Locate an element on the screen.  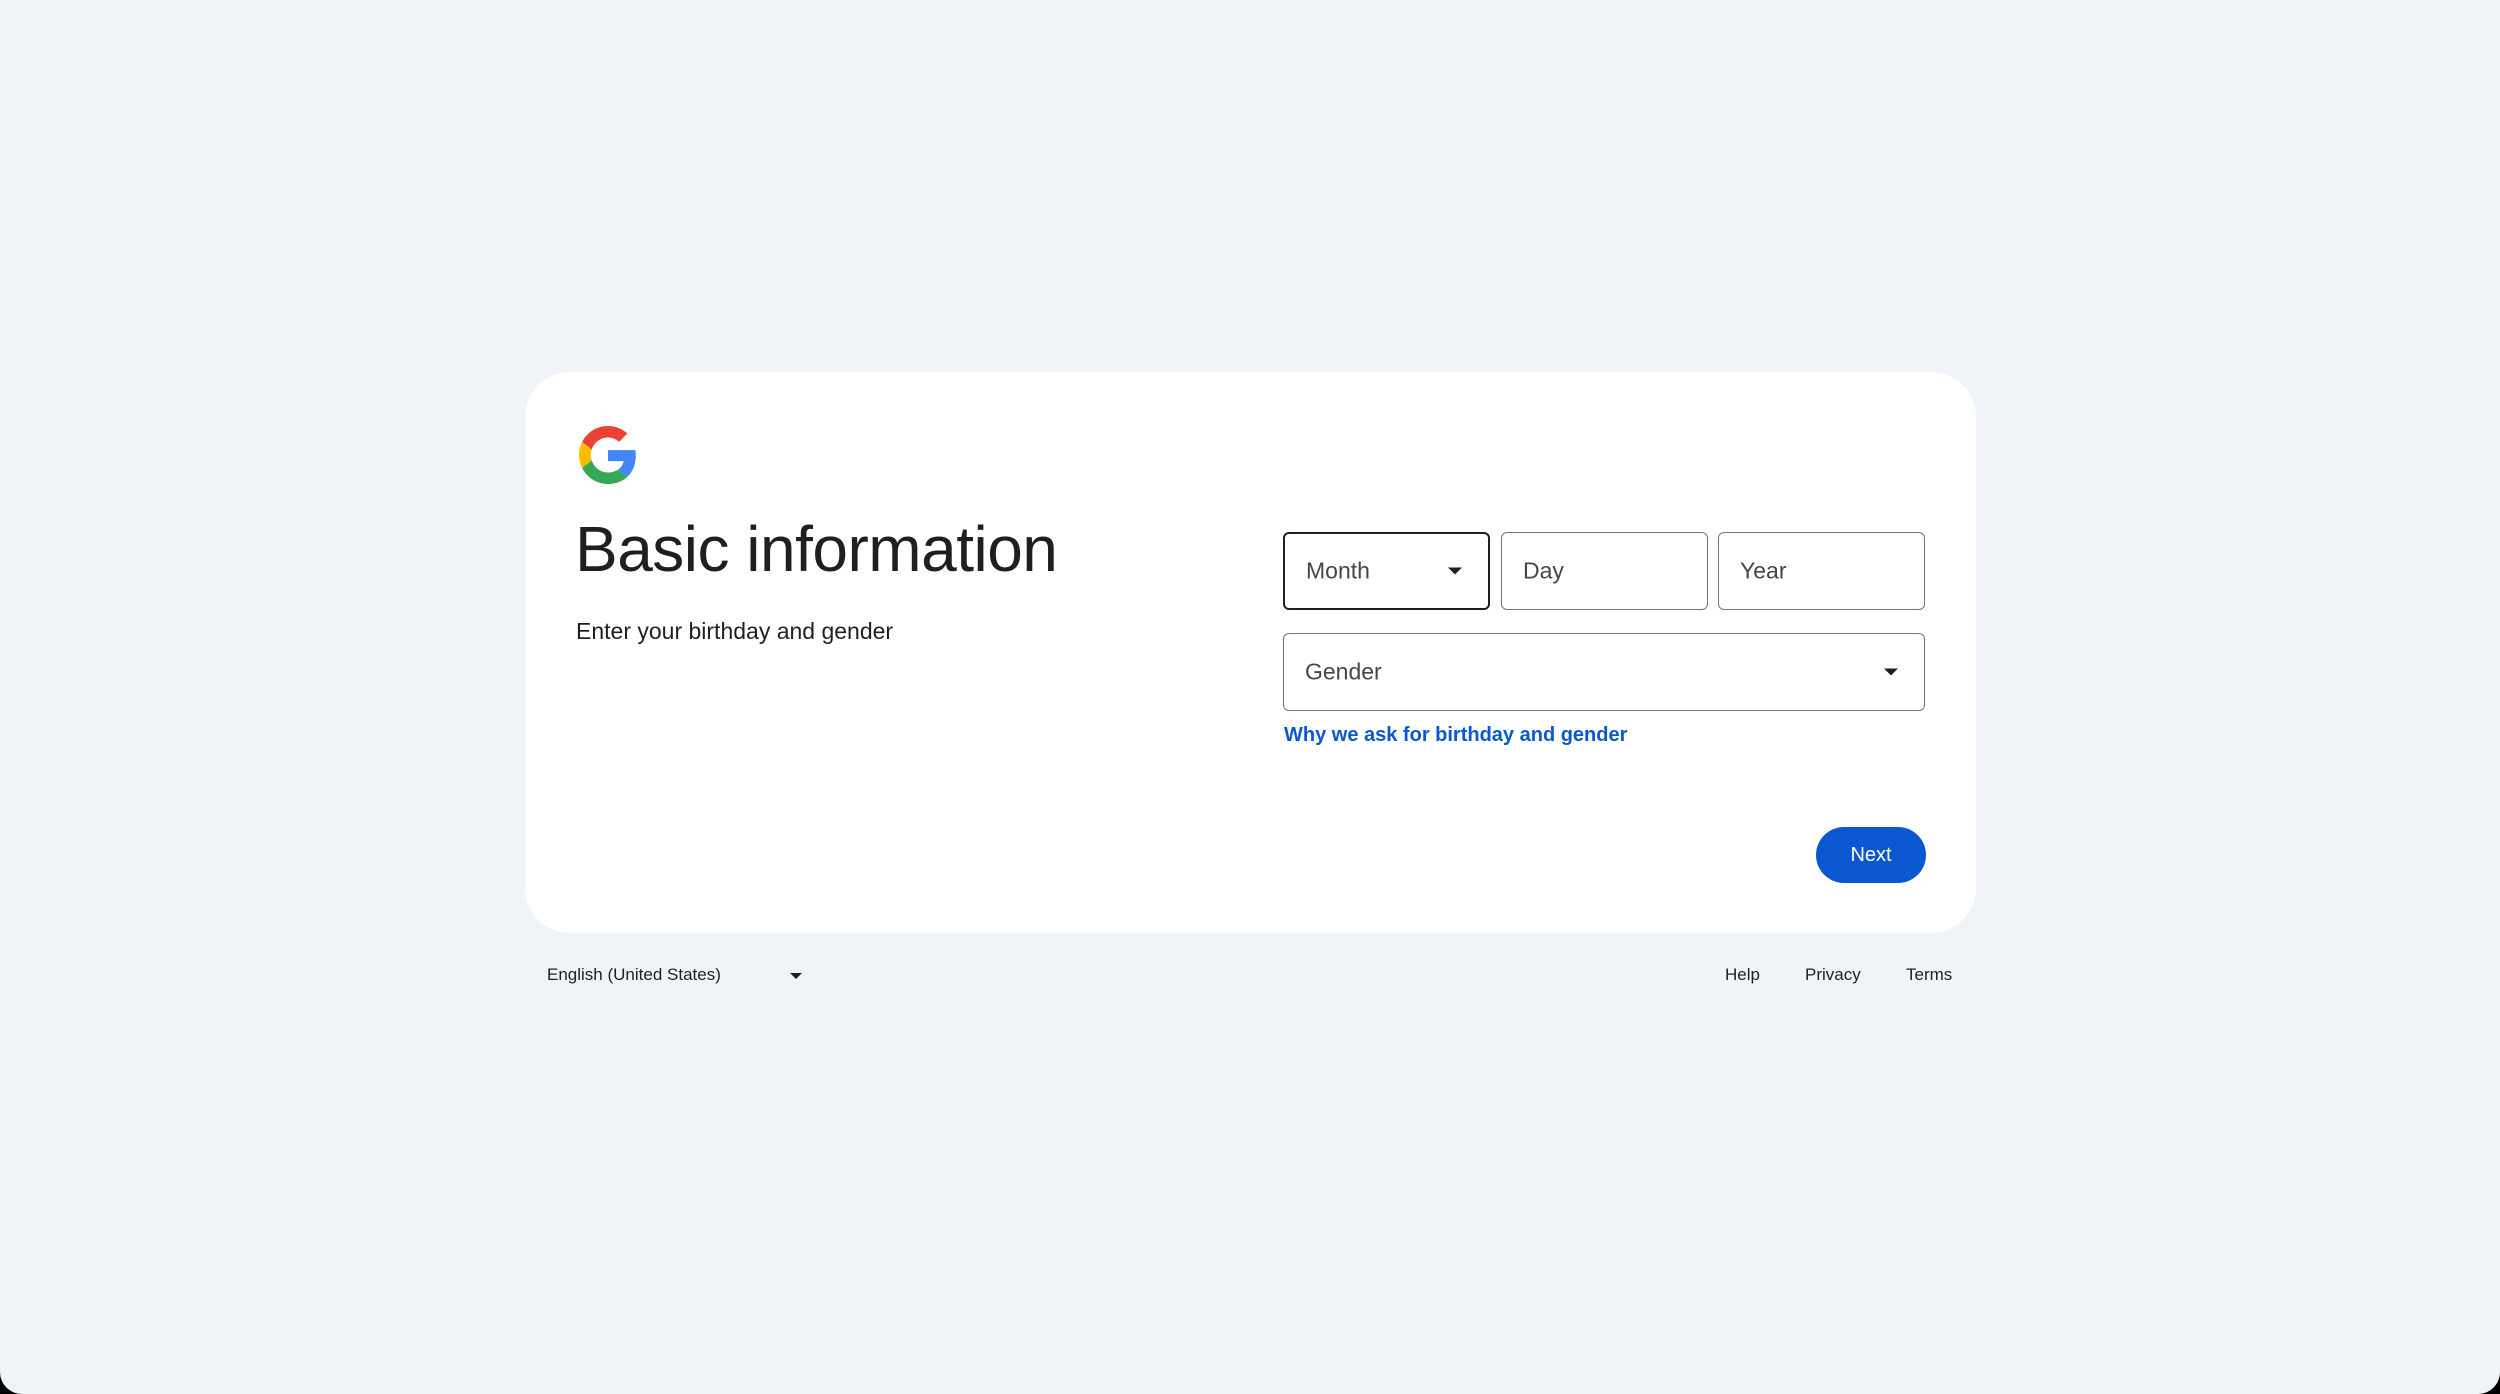
why-birthday-gender-link: Why we ask for birthday and gender is located at coordinates (1455, 735).